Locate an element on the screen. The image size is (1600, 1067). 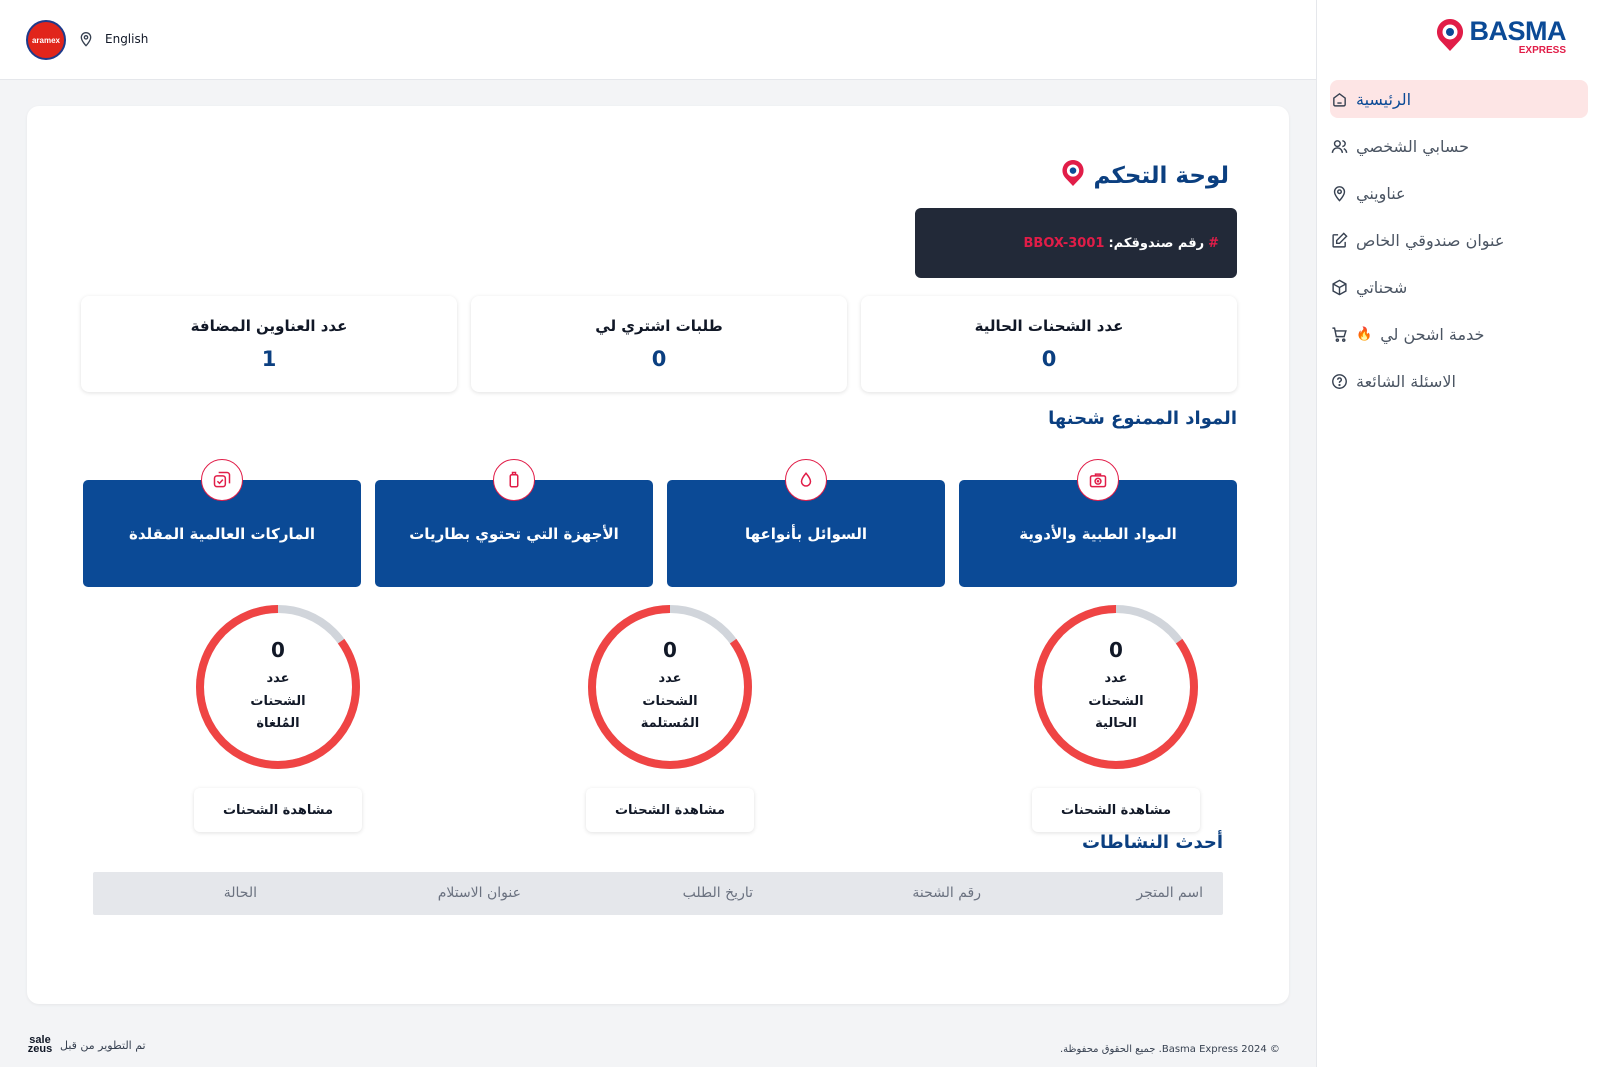
logo-sub: EXPRESS is located at coordinates (1542, 50).